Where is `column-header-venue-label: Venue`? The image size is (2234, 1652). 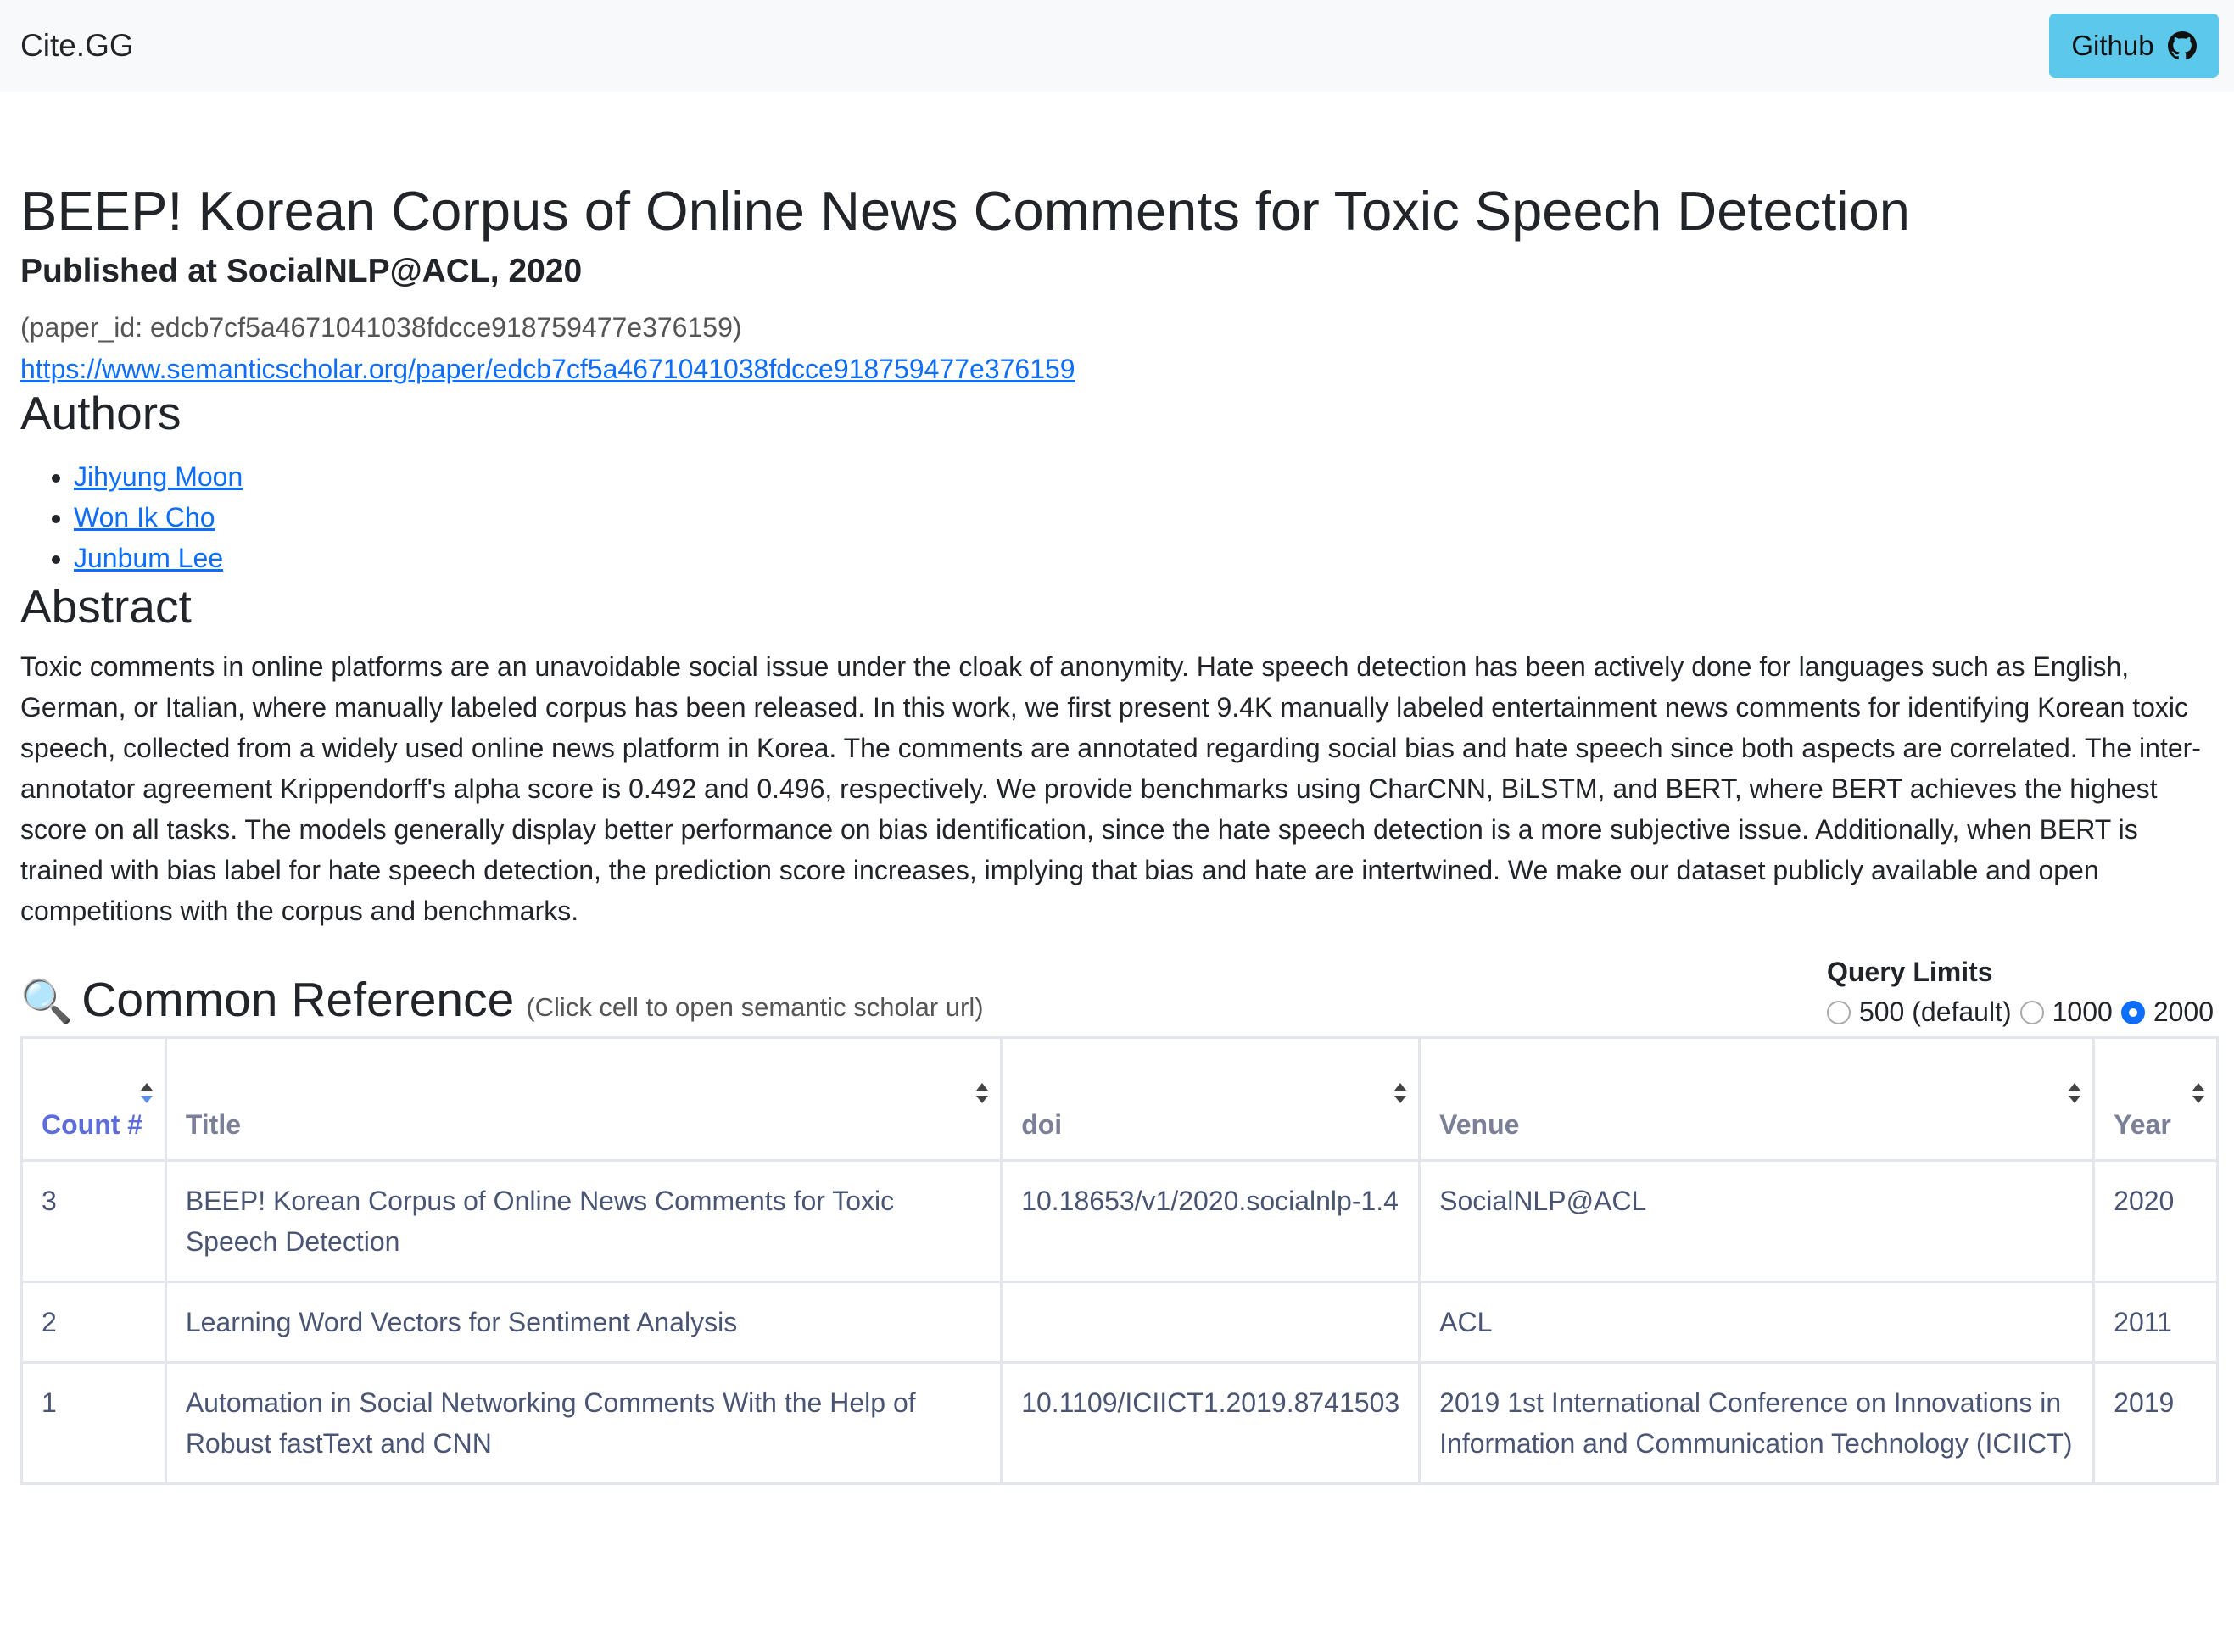
column-header-venue-label: Venue is located at coordinates (1479, 1124).